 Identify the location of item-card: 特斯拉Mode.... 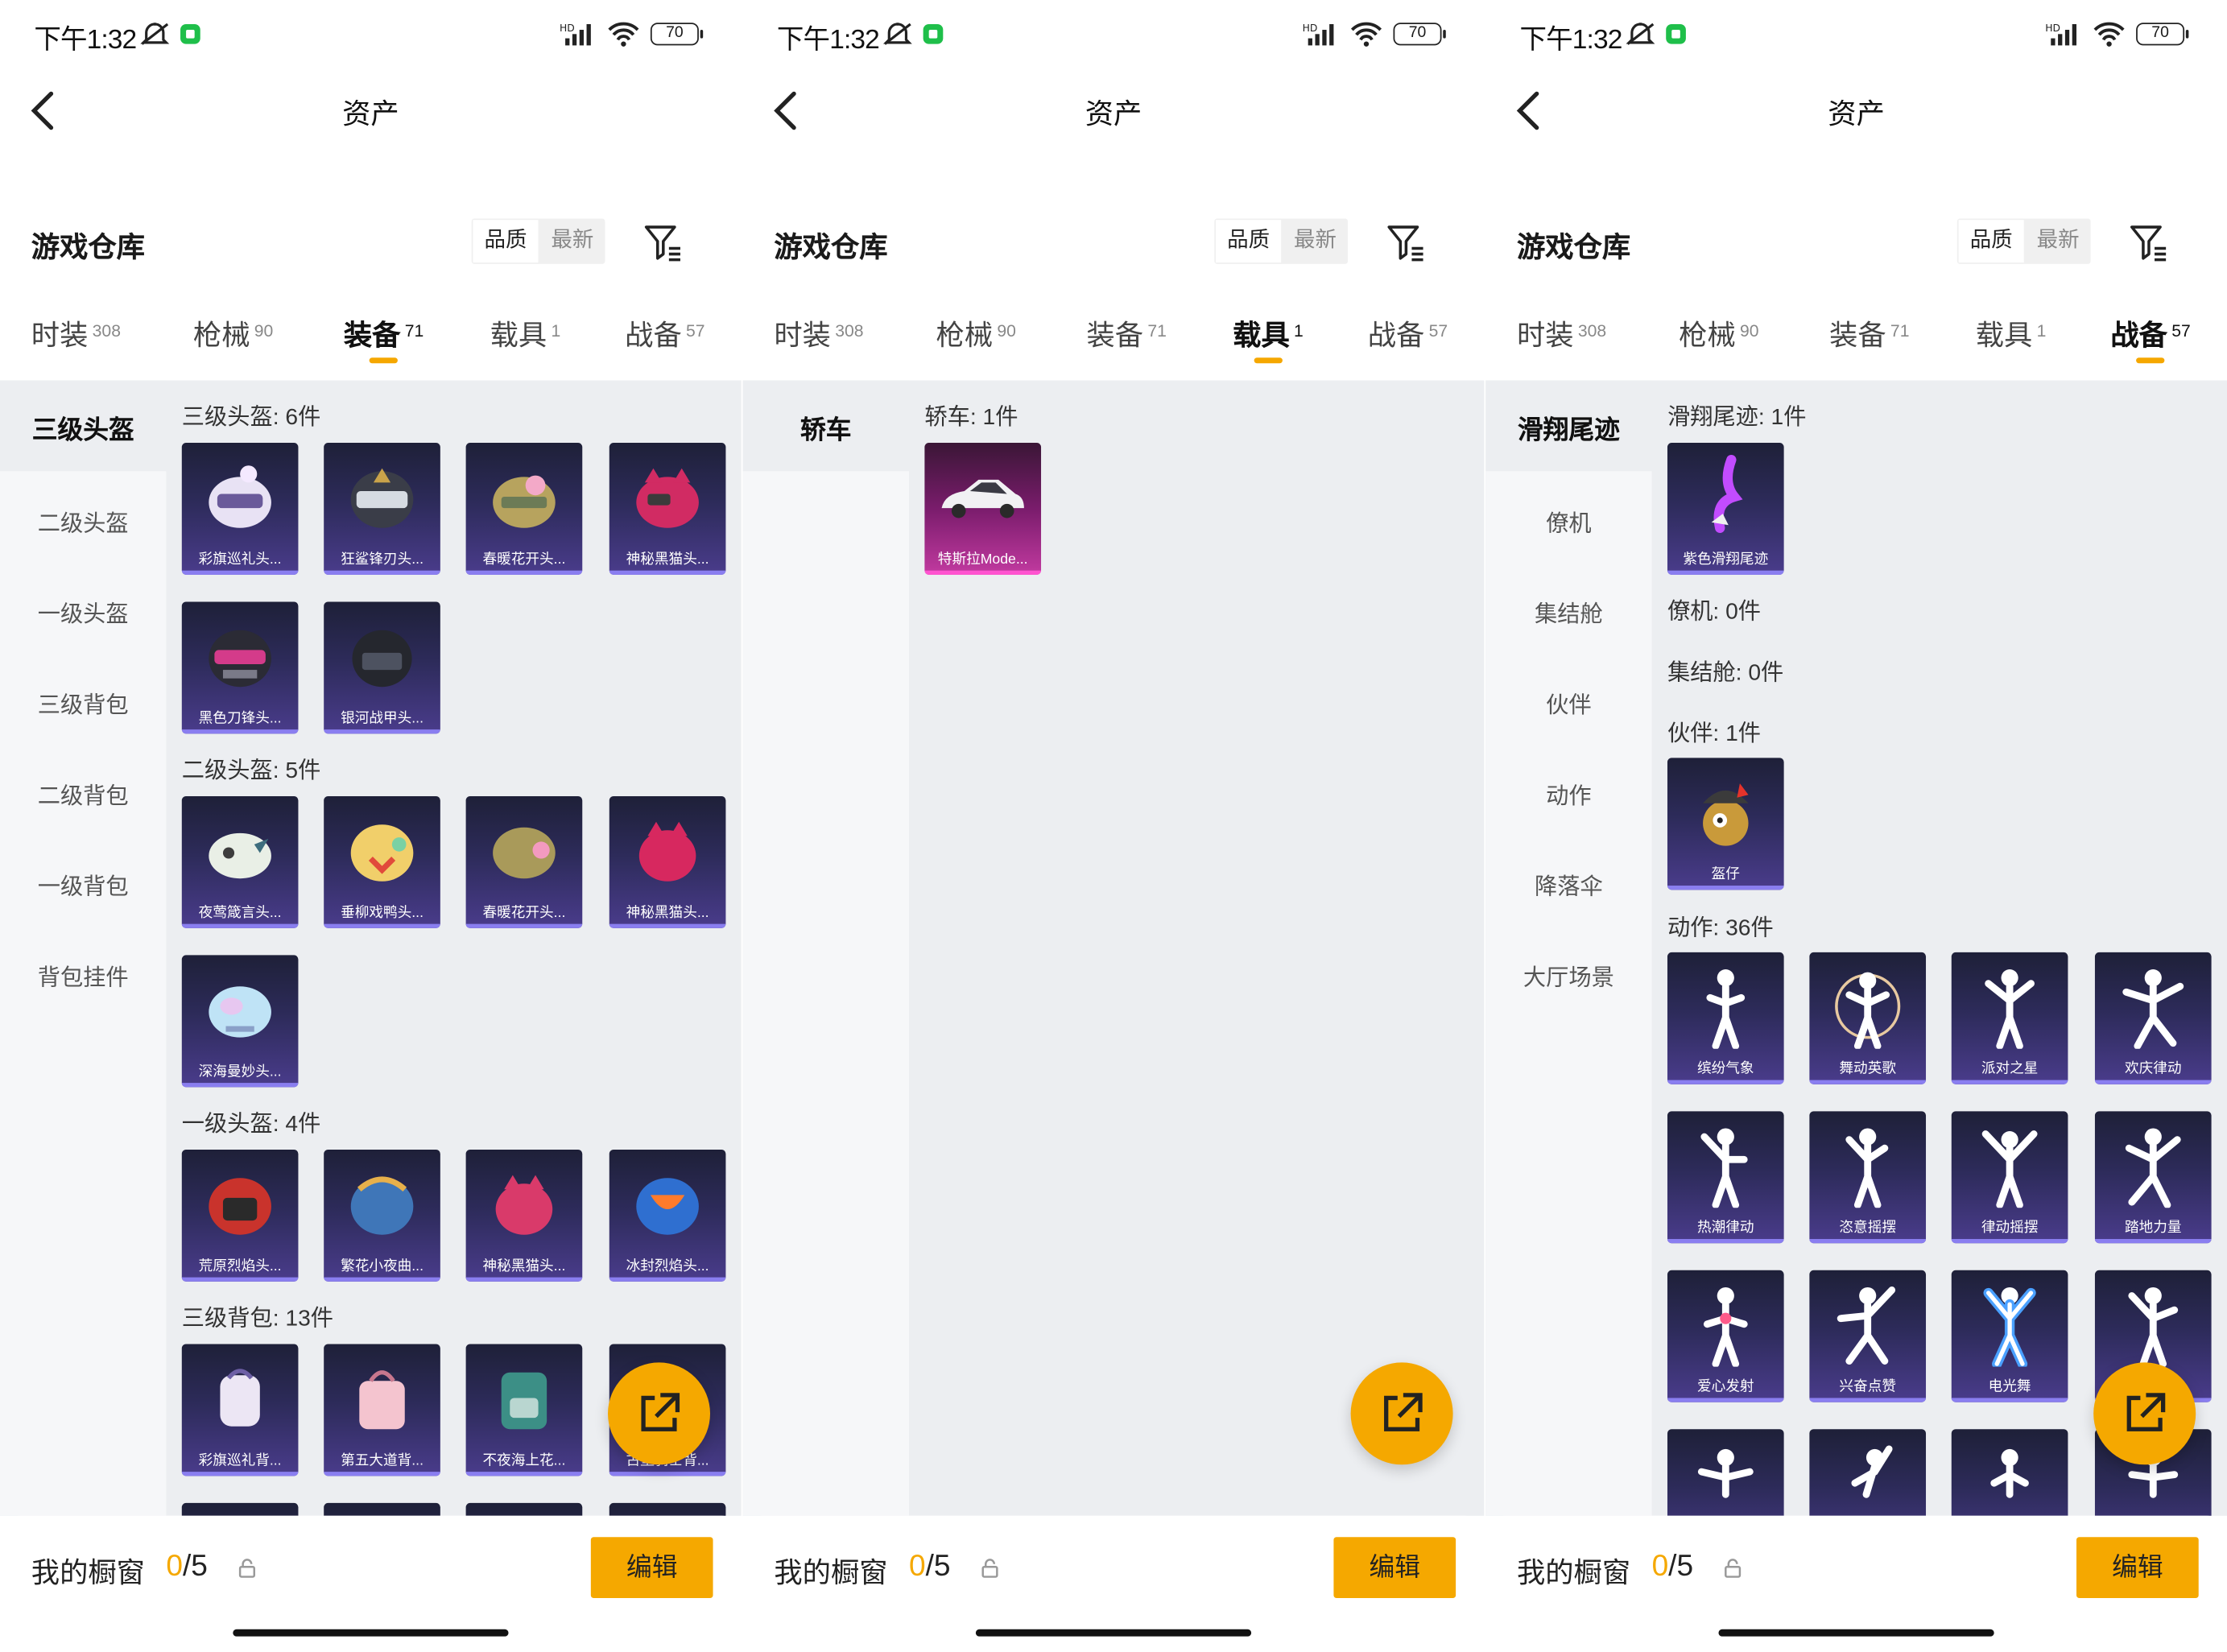
(983, 509).